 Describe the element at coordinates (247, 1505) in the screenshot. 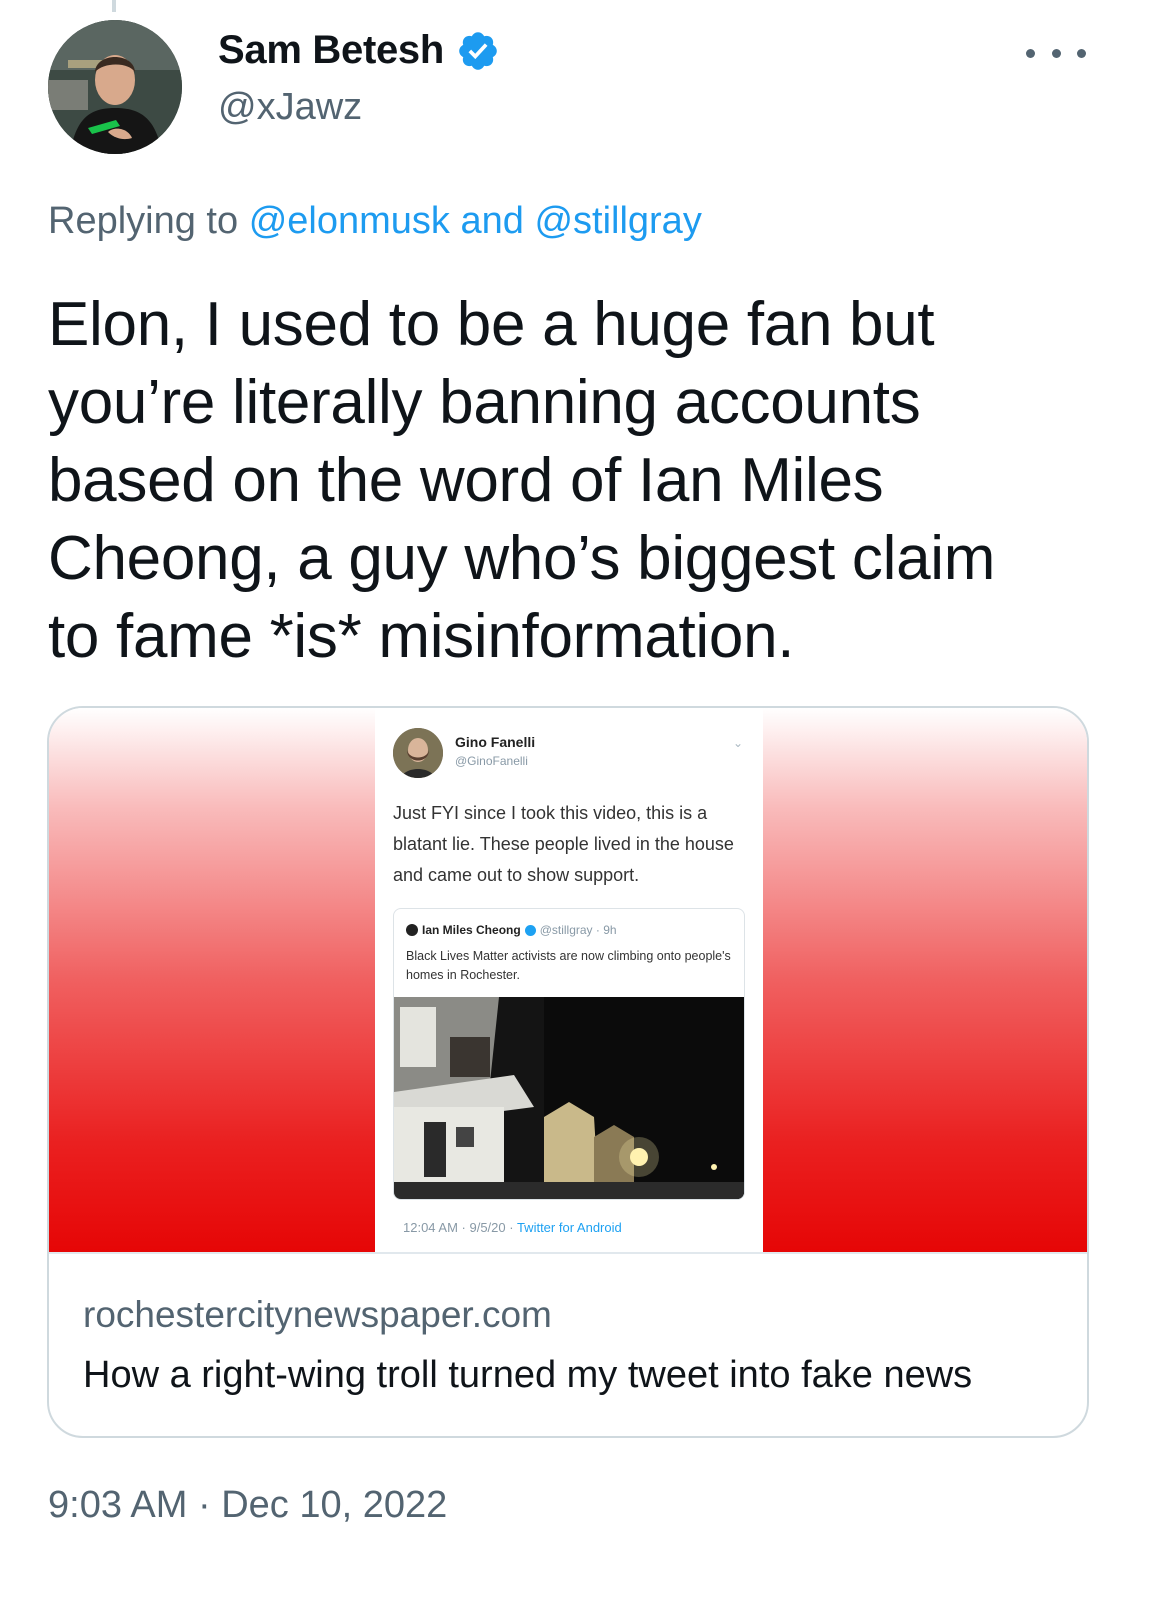

I see `tweet-timestamp: 9:03 AM · Dec 10, 2022` at that location.